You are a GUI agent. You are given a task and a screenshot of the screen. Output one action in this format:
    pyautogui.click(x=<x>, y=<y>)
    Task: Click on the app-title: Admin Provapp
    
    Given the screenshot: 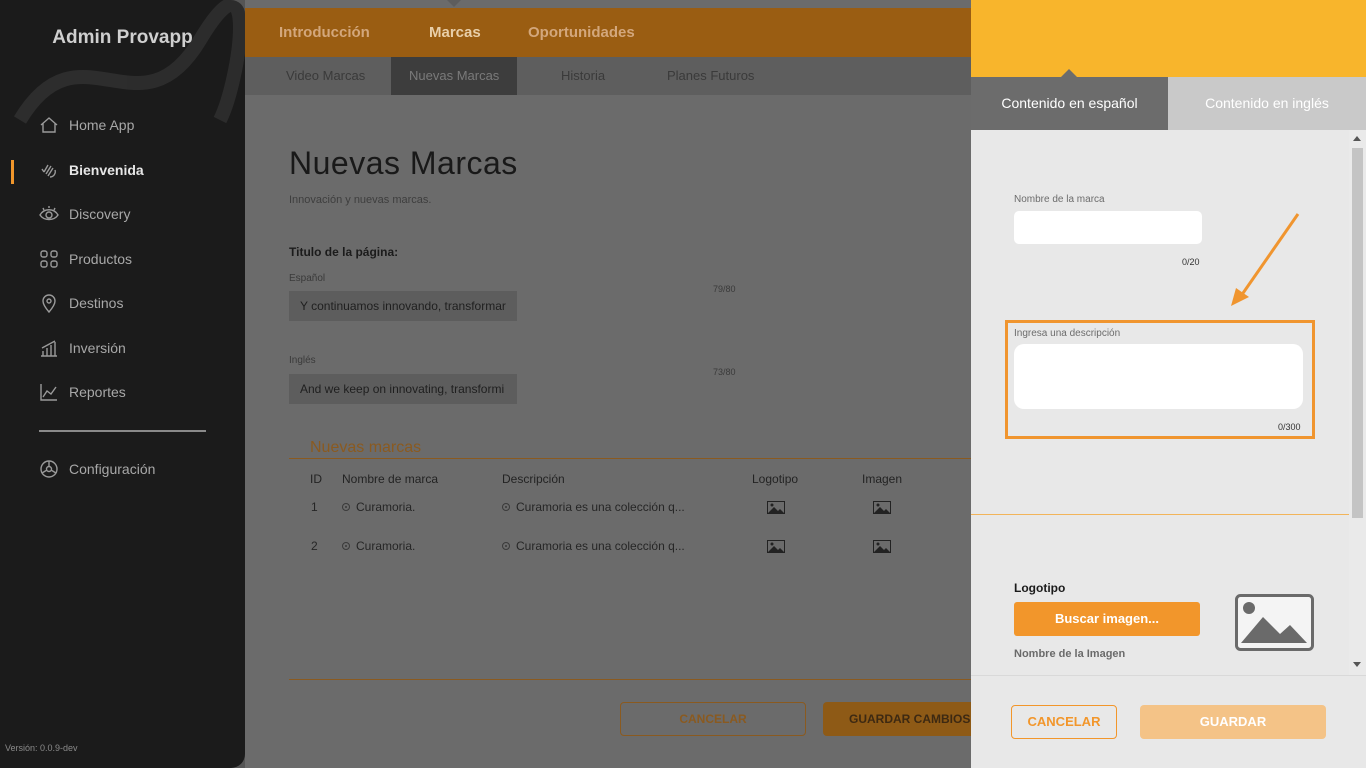 What is the action you would take?
    pyautogui.click(x=122, y=37)
    